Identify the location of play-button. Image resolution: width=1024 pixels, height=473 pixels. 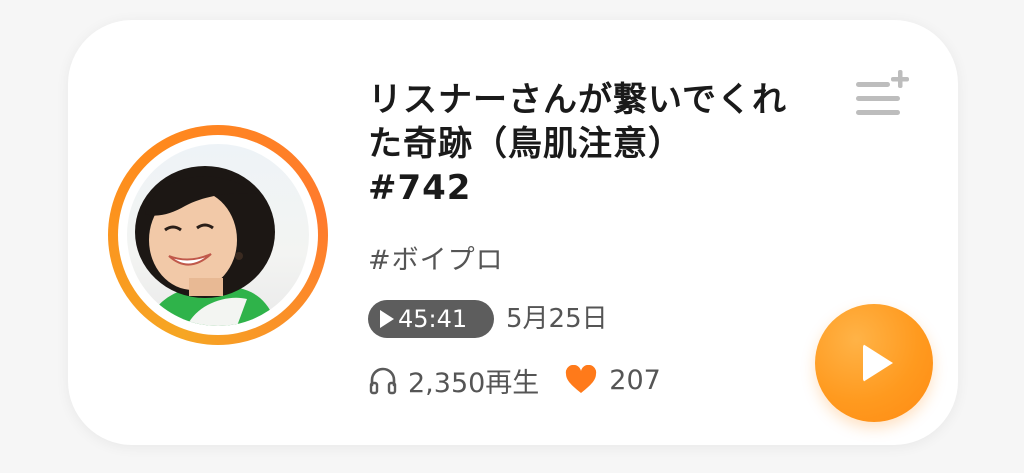
(874, 363).